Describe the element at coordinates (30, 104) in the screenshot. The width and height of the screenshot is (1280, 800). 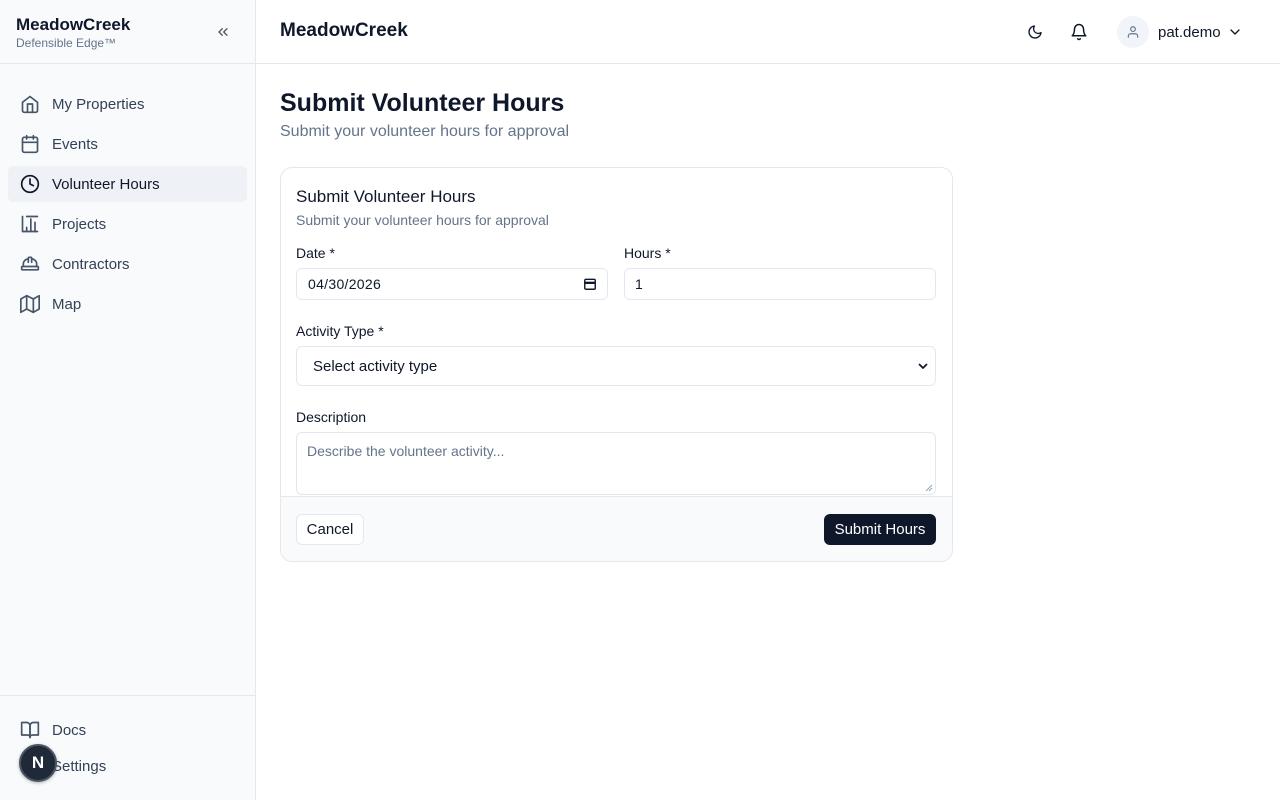
I see `home-icon` at that location.